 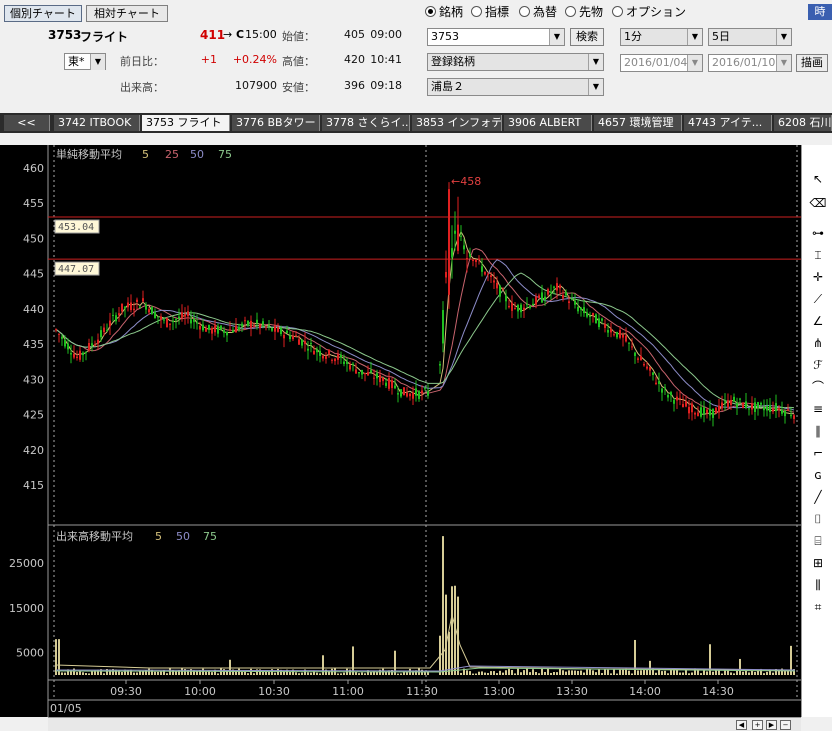 What do you see at coordinates (741, 725) in the screenshot?
I see `scroll-left-icon: ◀` at bounding box center [741, 725].